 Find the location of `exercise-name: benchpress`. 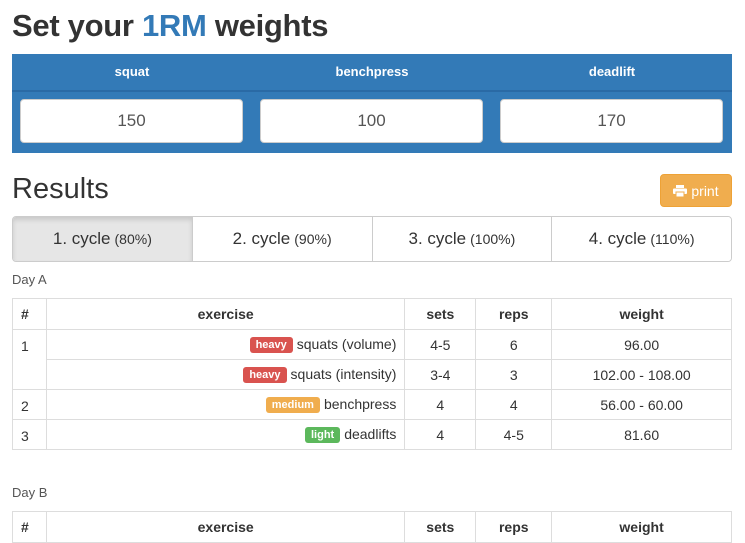

exercise-name: benchpress is located at coordinates (360, 404).